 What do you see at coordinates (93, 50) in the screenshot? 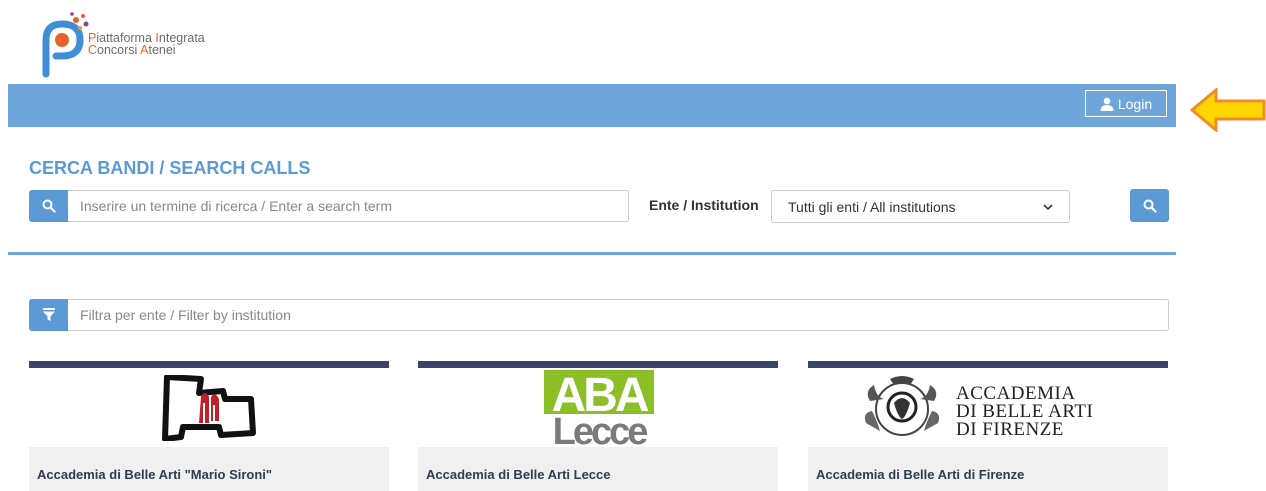
I see `logo-letter: C` at bounding box center [93, 50].